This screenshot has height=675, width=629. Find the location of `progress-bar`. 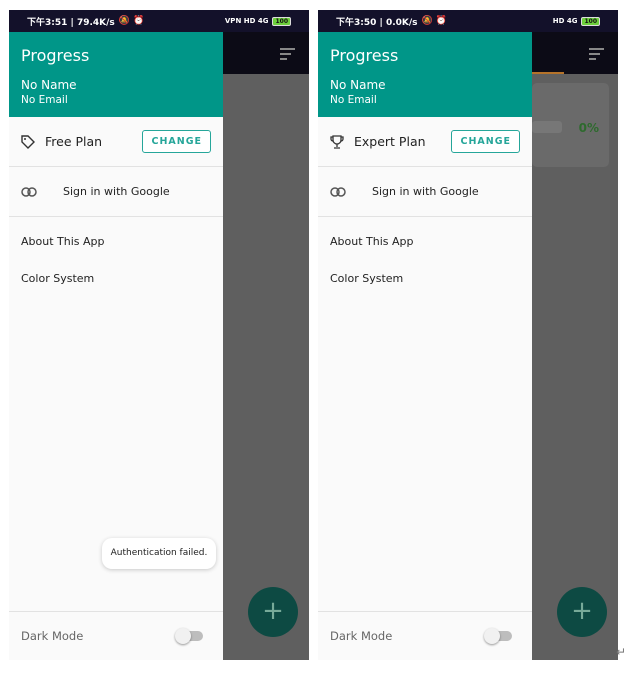

progress-bar is located at coordinates (547, 127).